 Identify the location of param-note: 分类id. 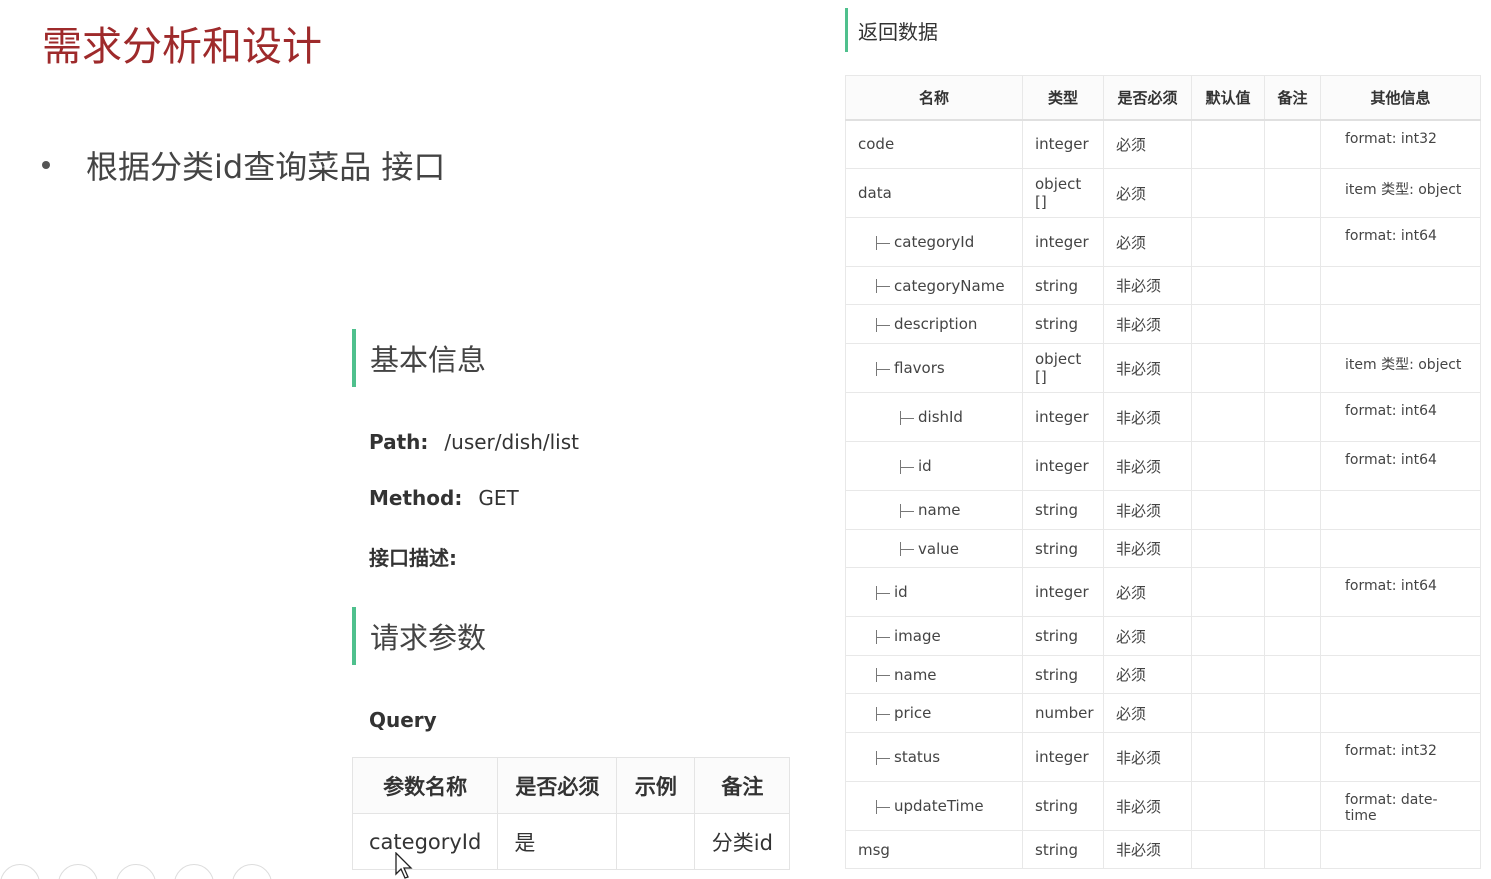
(742, 841).